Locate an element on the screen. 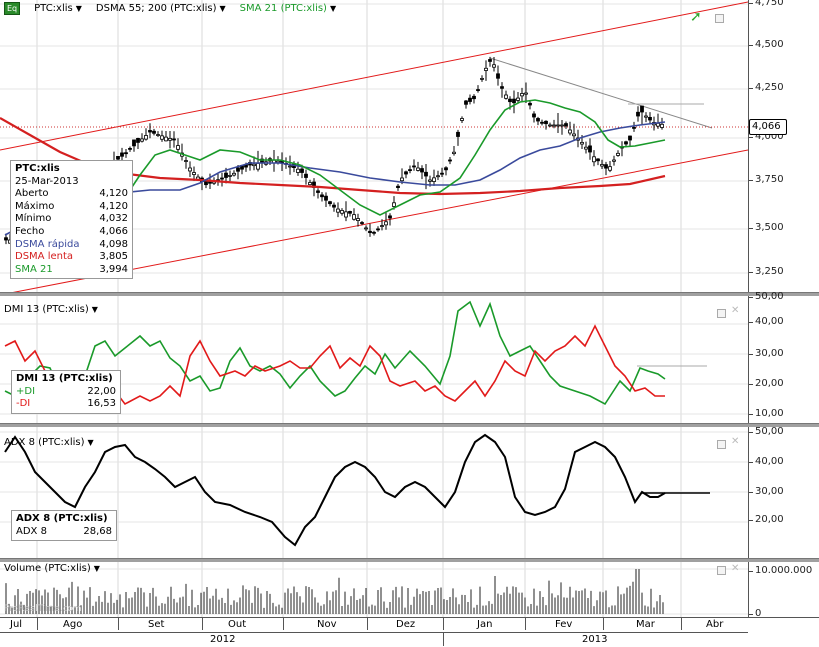  year-label: 2013 is located at coordinates (595, 639).